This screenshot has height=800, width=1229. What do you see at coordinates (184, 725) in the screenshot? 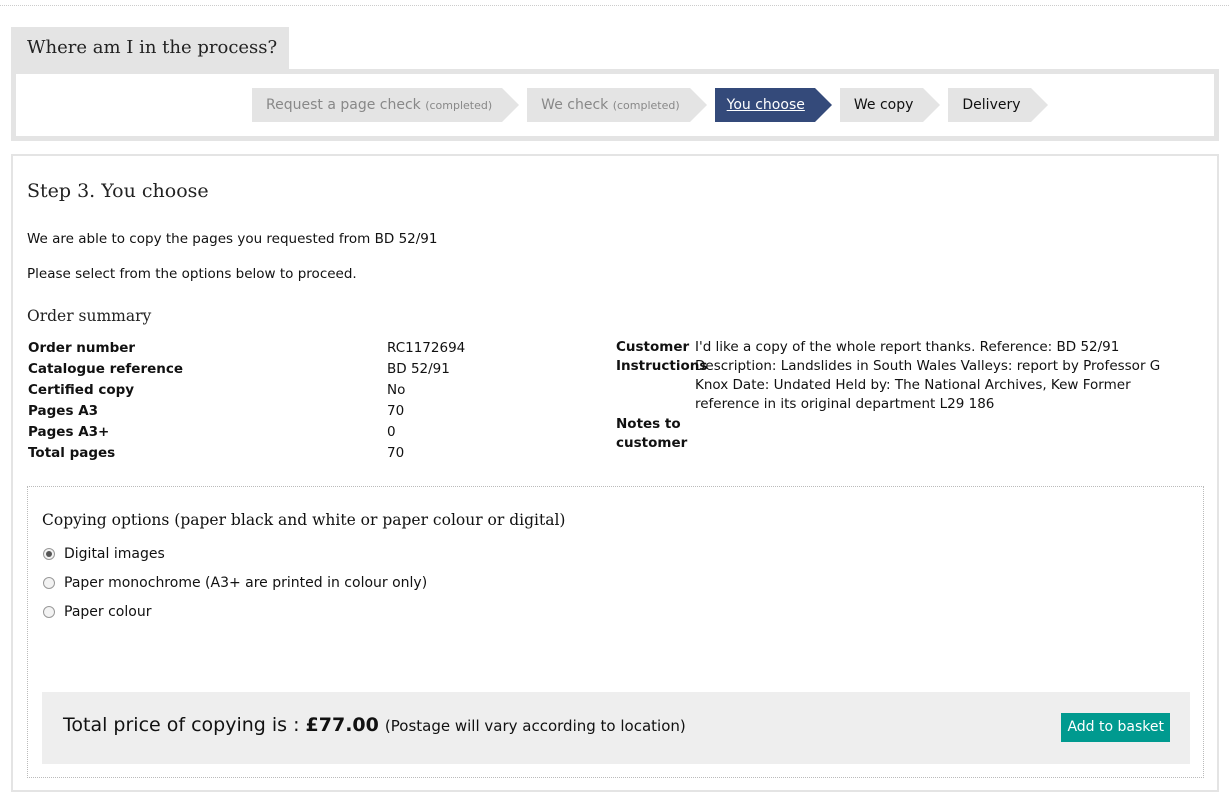
I see `price-prefix: Total price of copying is :` at bounding box center [184, 725].